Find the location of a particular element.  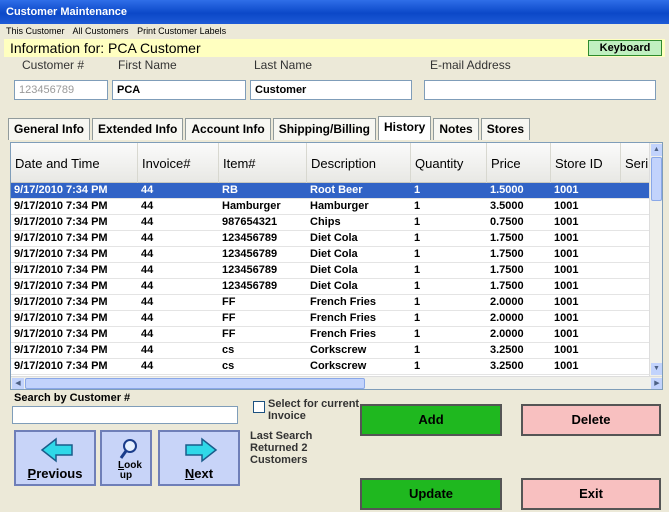

scroll-right-icon: ▶ is located at coordinates (656, 383).